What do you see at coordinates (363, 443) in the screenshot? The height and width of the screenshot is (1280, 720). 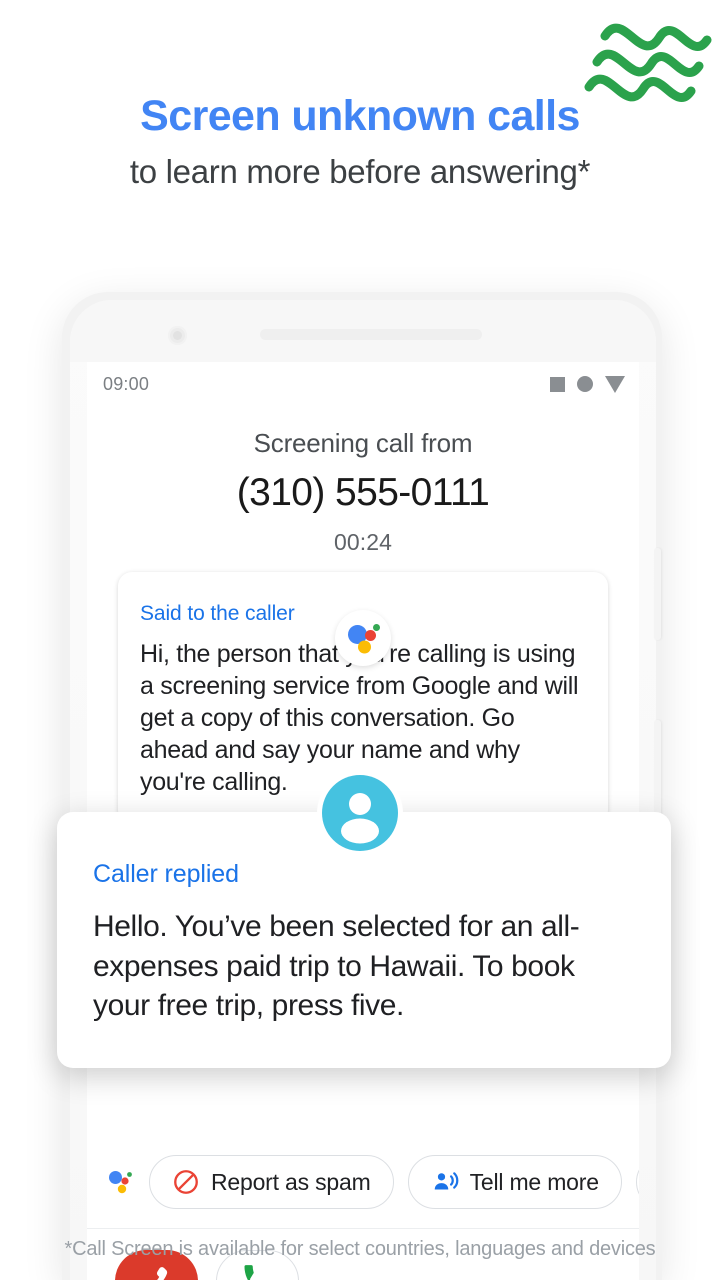 I see `call-from-label: Screening call from` at bounding box center [363, 443].